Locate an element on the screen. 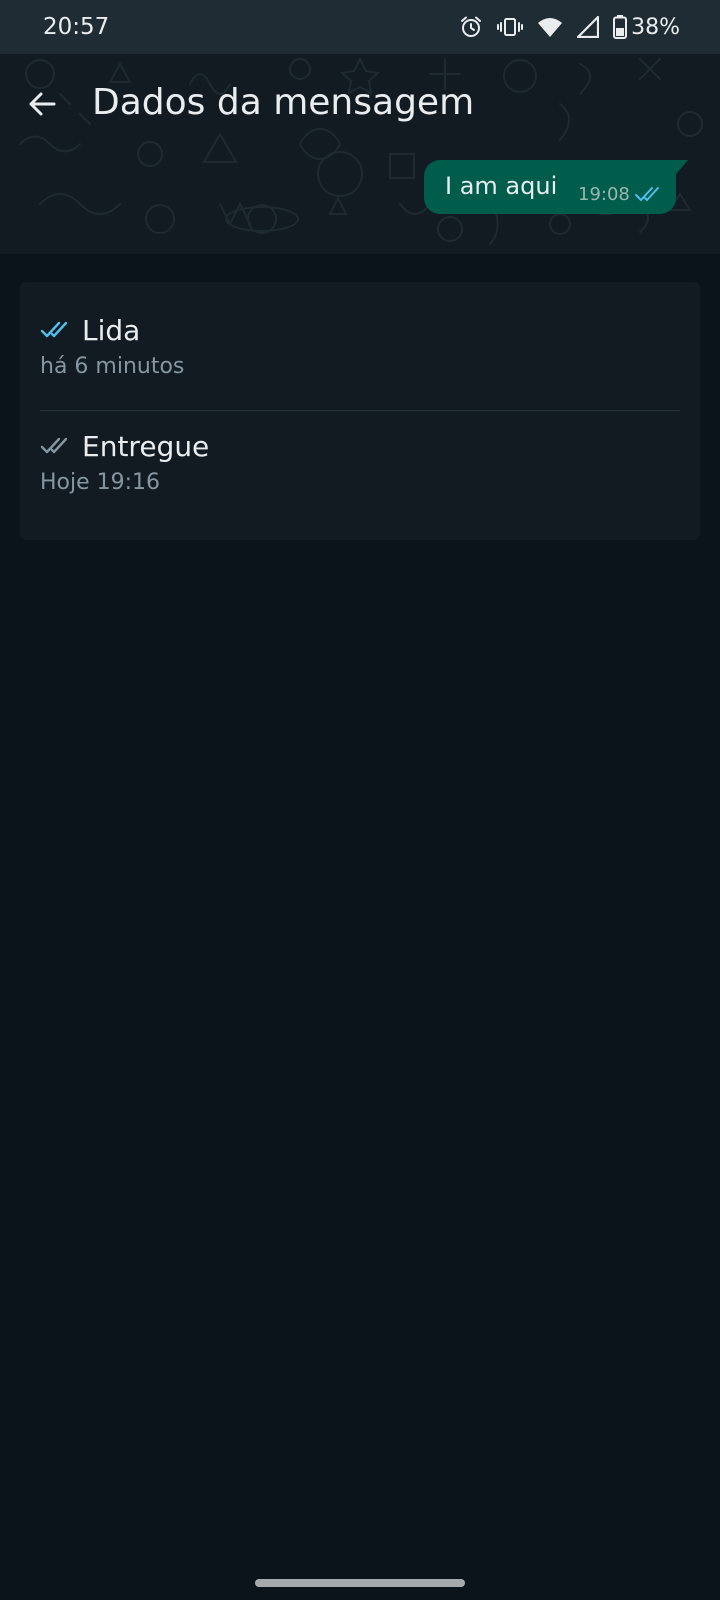 The width and height of the screenshot is (720, 1600). receipt-label: Entregue is located at coordinates (146, 446).